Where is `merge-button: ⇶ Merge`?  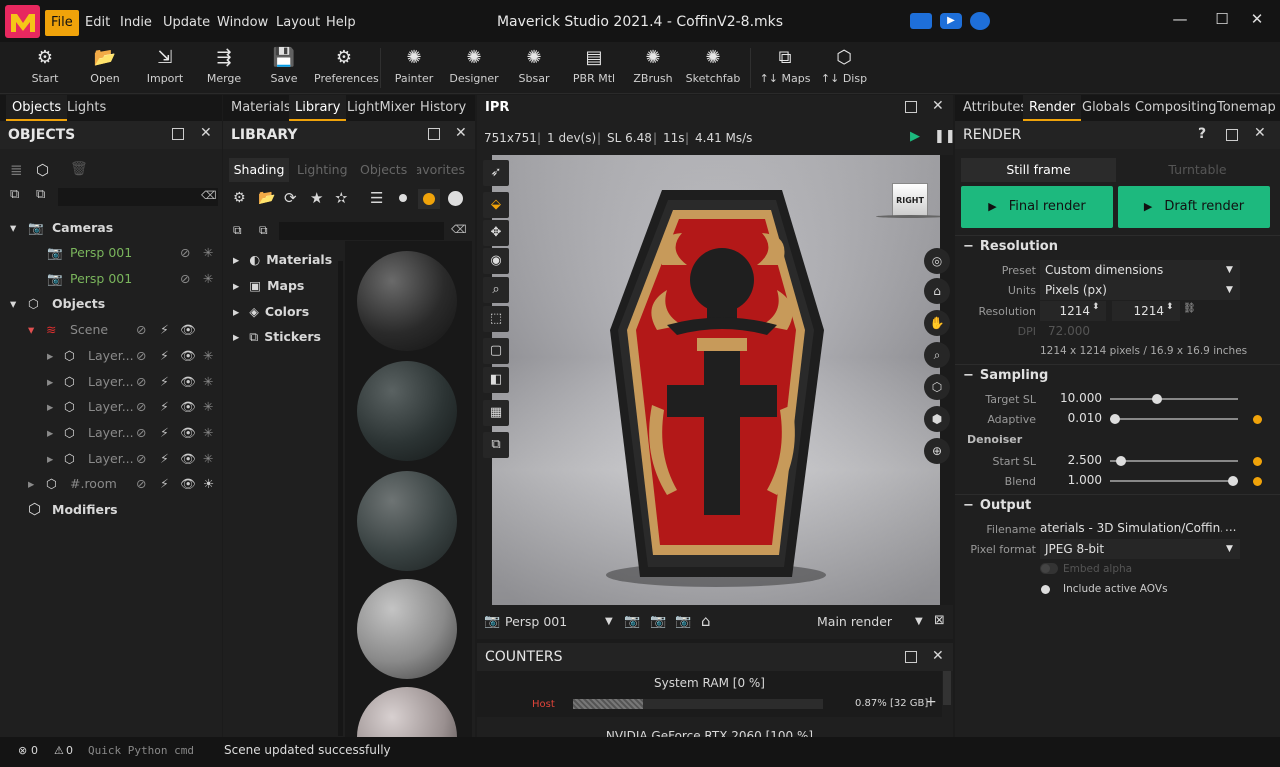 merge-button: ⇶ Merge is located at coordinates (224, 68).